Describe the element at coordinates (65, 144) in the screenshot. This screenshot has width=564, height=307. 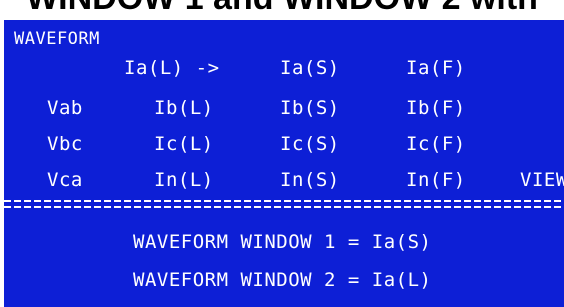
I see `item-vbc: Vbc` at that location.